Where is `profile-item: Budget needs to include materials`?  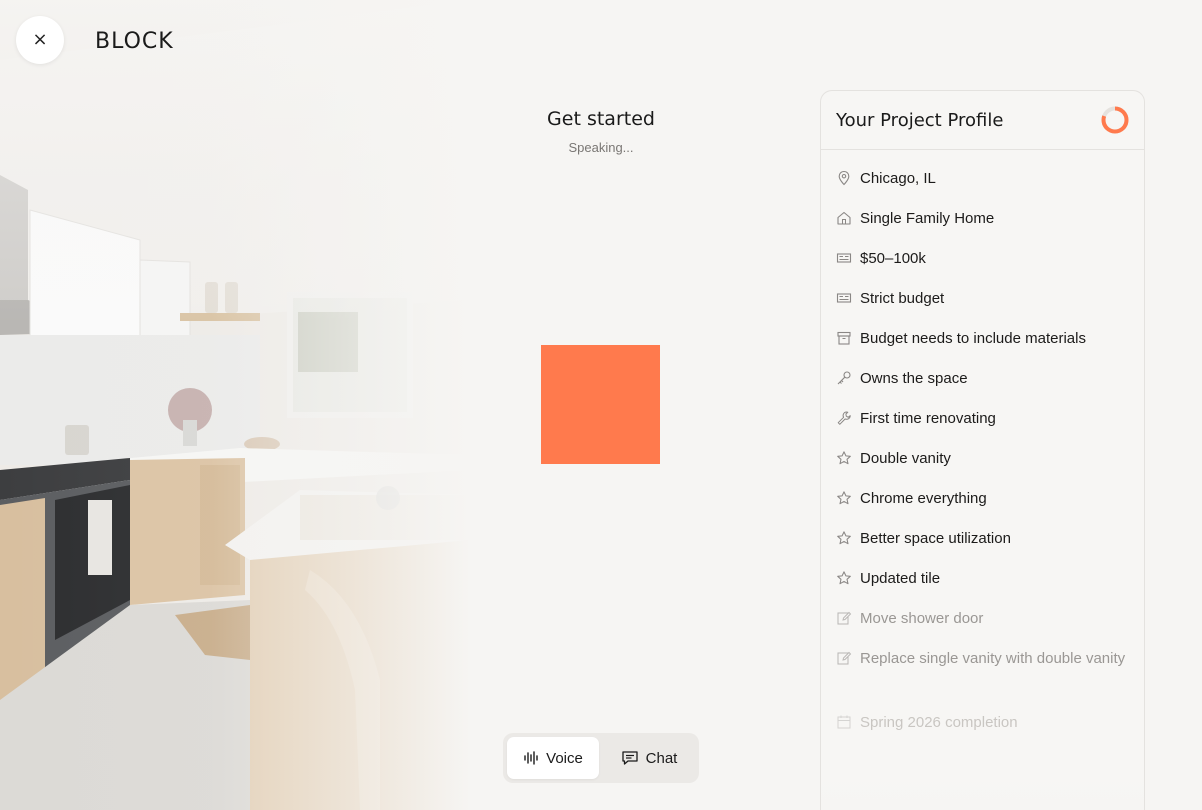
profile-item: Budget needs to include materials is located at coordinates (982, 347).